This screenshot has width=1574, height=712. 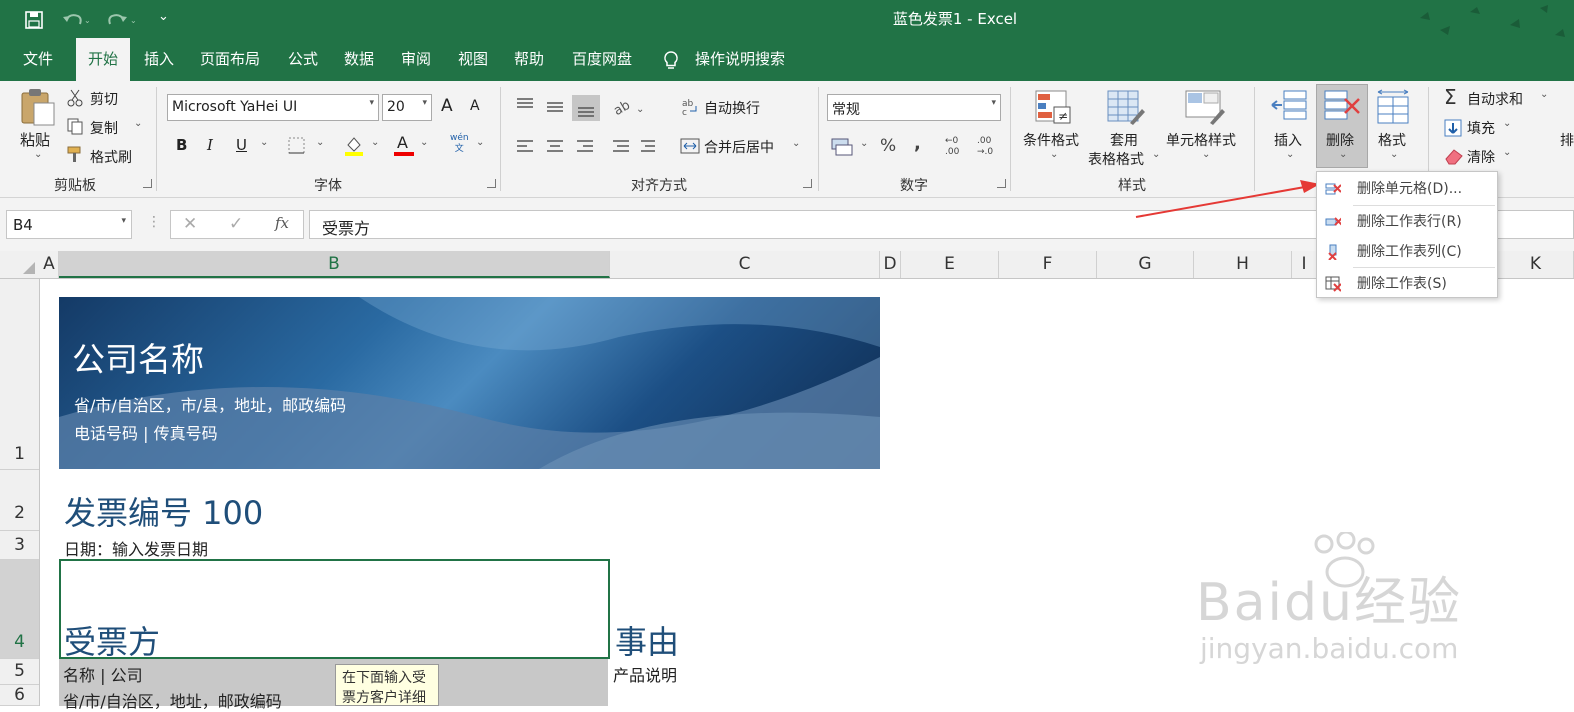 What do you see at coordinates (1054, 154) in the screenshot?
I see `conditional-dropdown-icon: ⌄` at bounding box center [1054, 154].